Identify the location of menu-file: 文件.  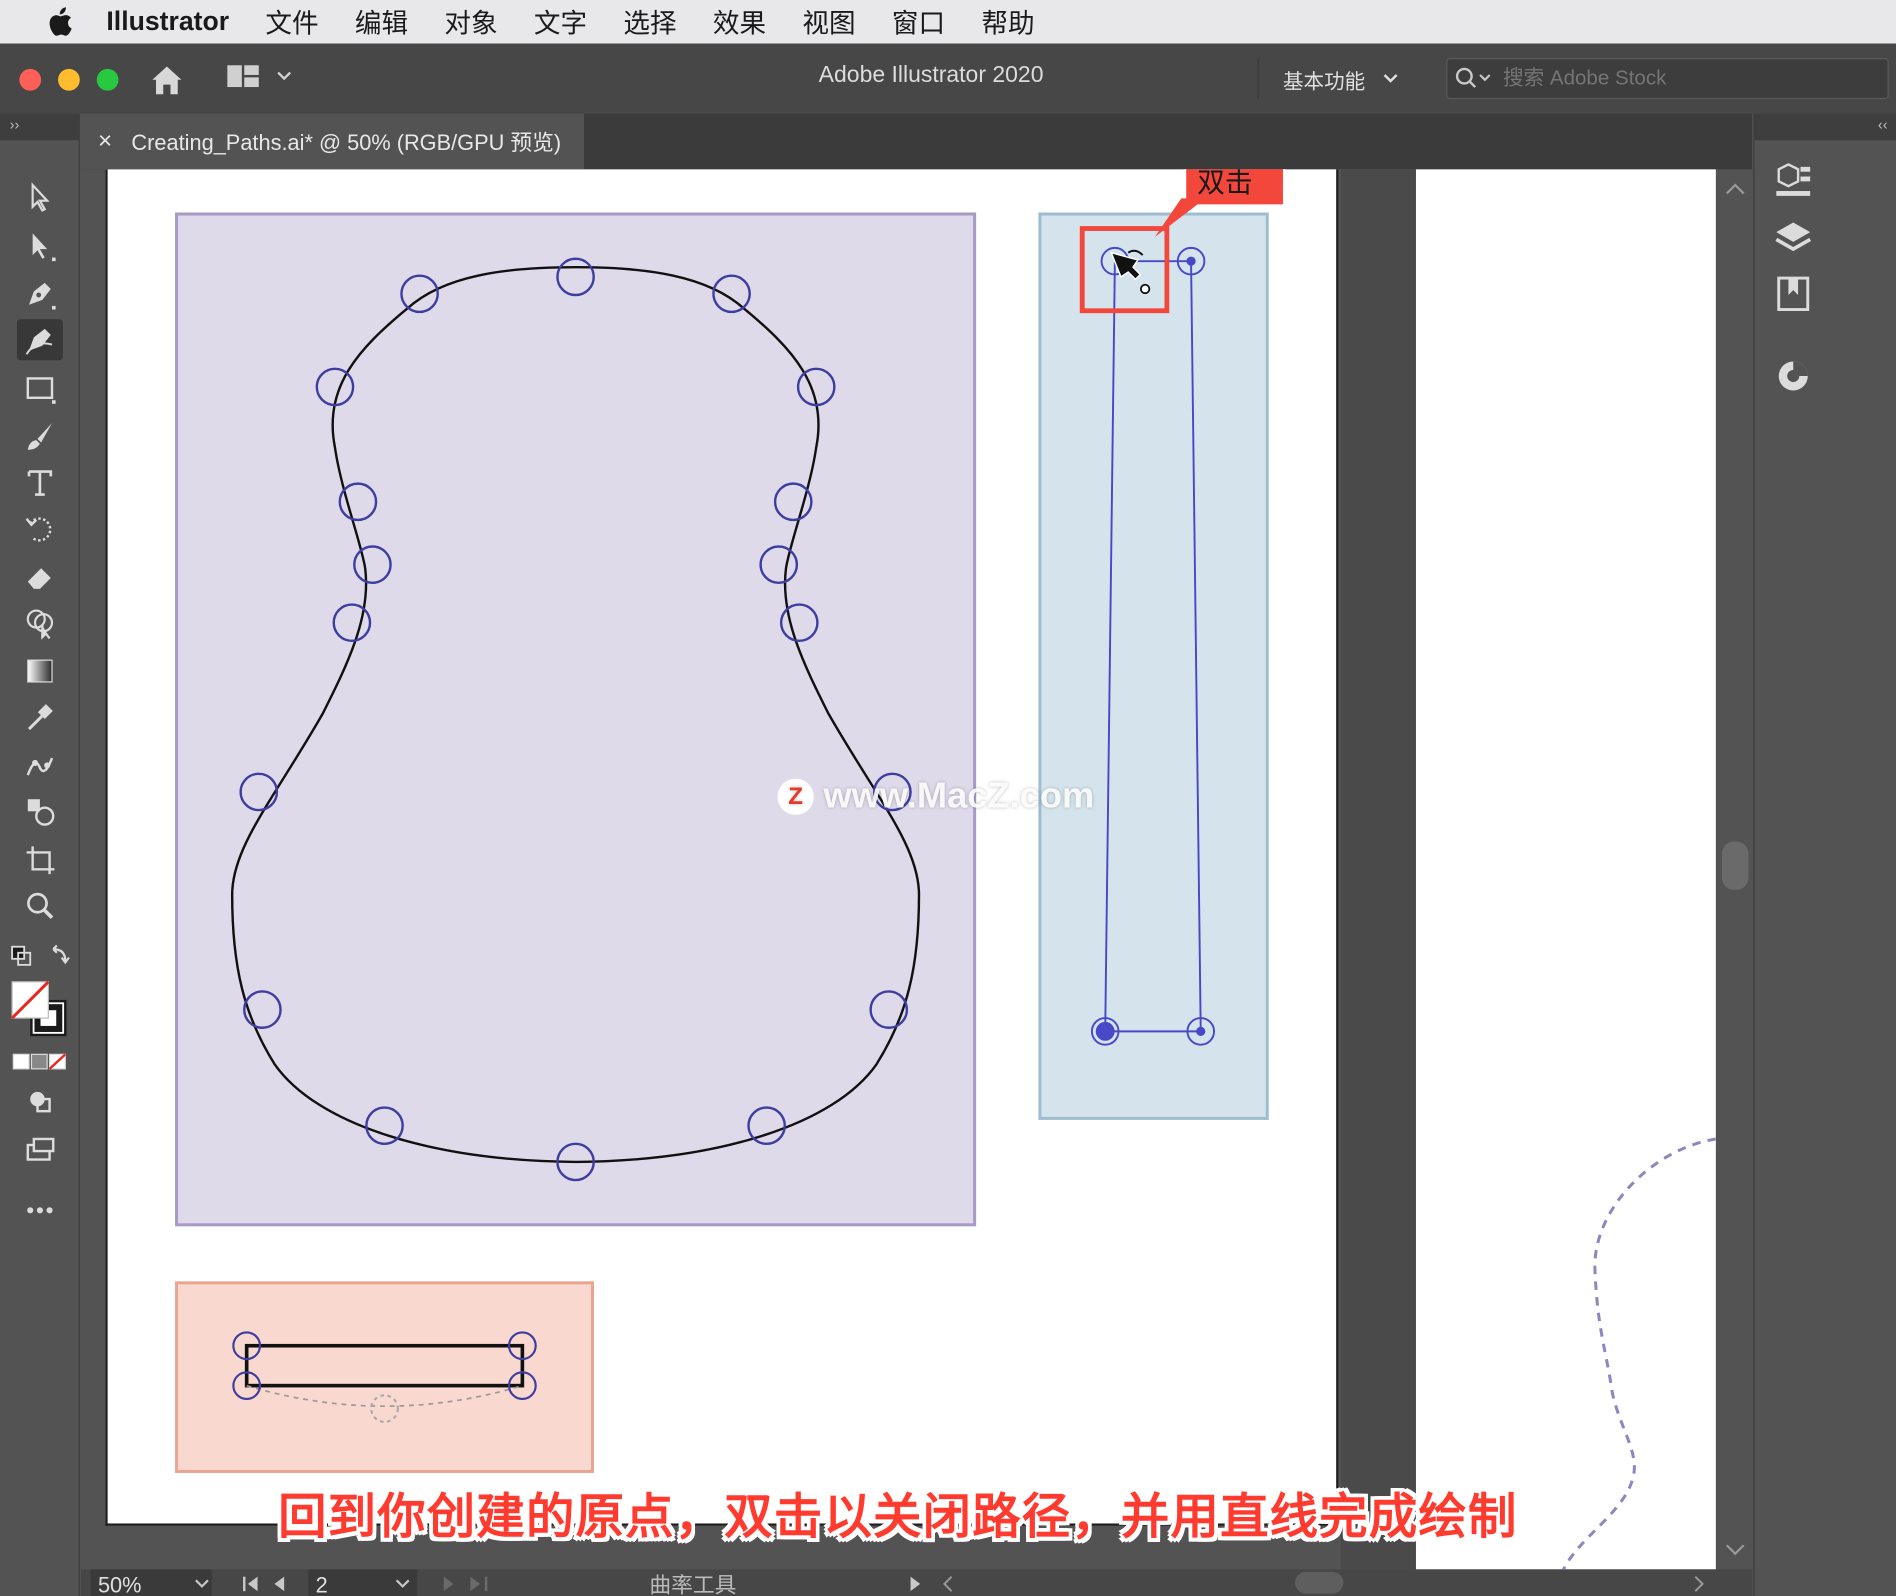
(291, 21).